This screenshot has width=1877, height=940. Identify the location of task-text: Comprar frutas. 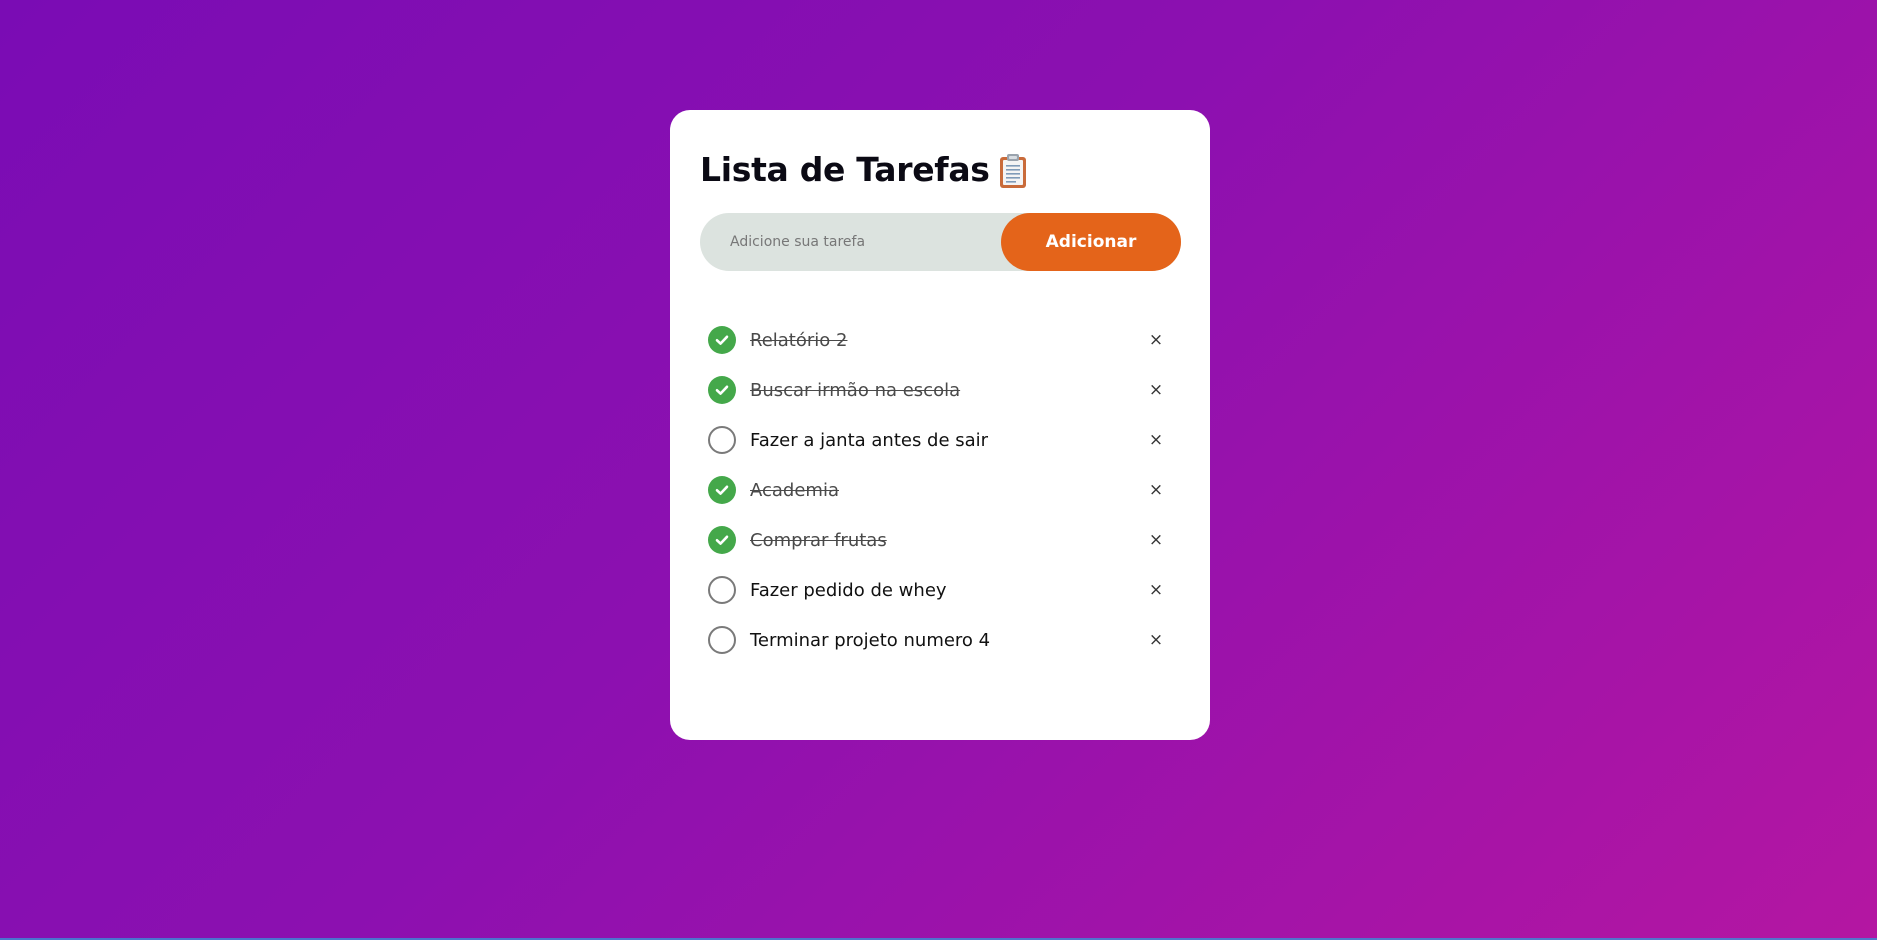
(818, 540).